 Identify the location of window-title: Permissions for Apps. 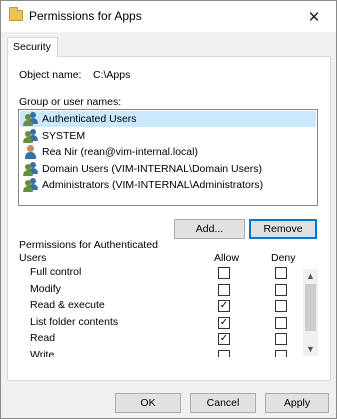
(85, 16).